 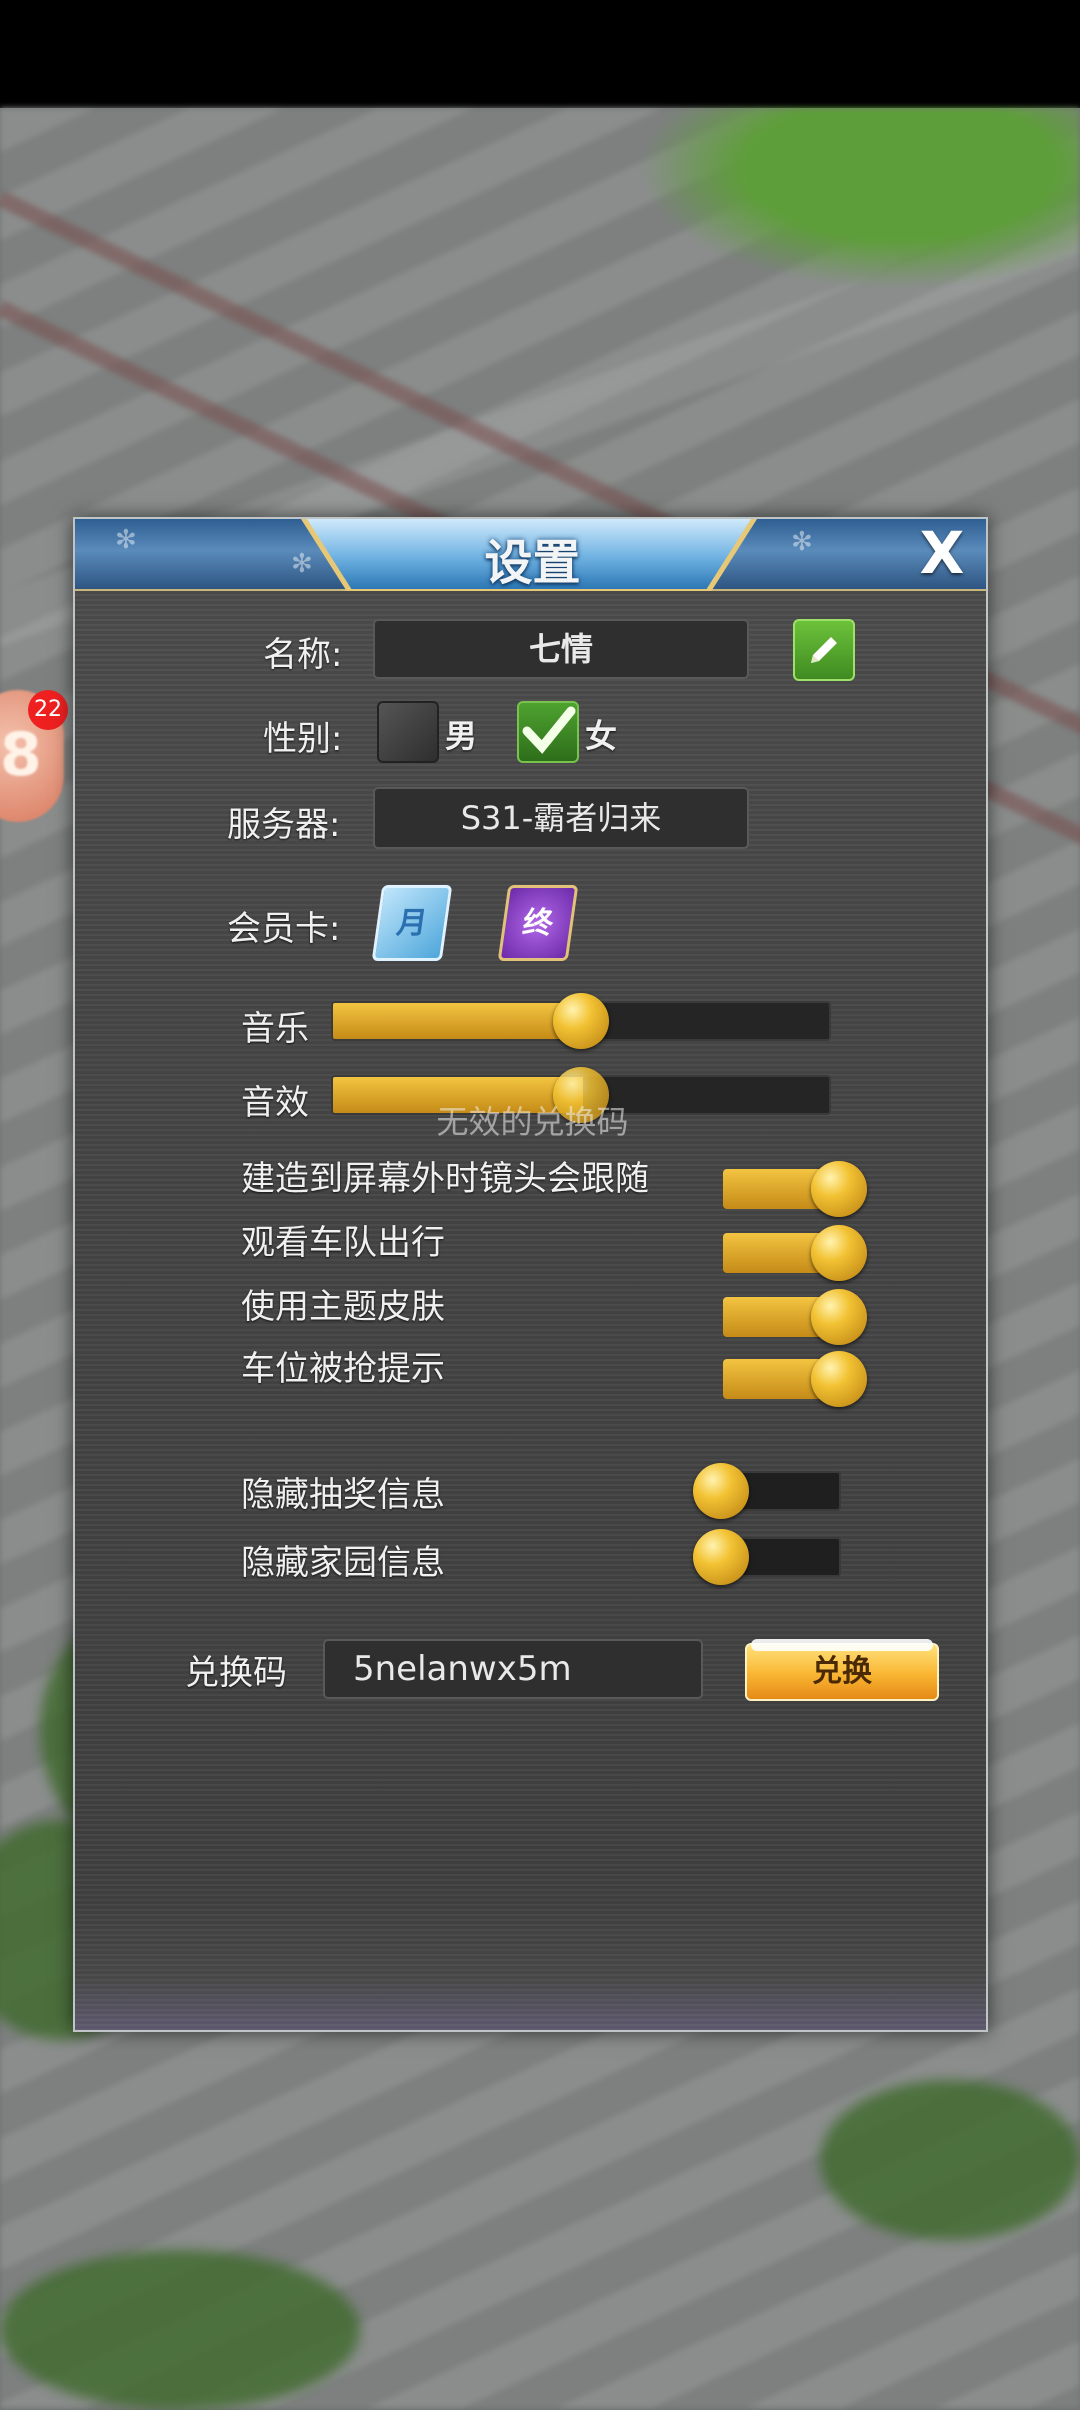 What do you see at coordinates (48, 710) in the screenshot?
I see `notification-badge: 22` at bounding box center [48, 710].